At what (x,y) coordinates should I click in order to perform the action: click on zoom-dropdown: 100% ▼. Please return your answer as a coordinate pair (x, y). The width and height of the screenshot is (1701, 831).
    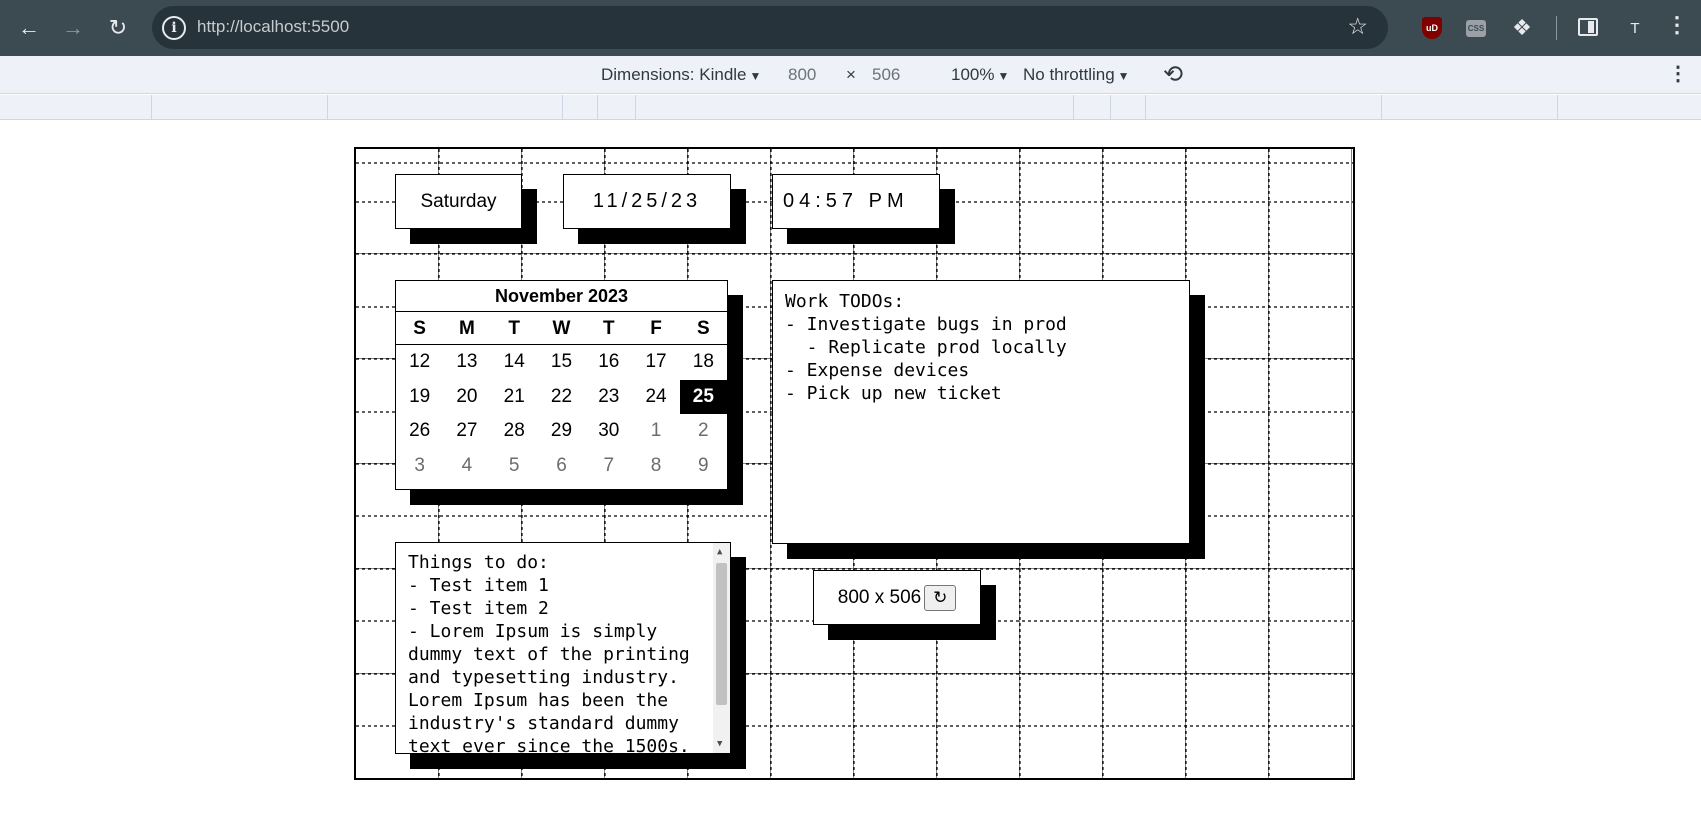
    Looking at the image, I should click on (980, 75).